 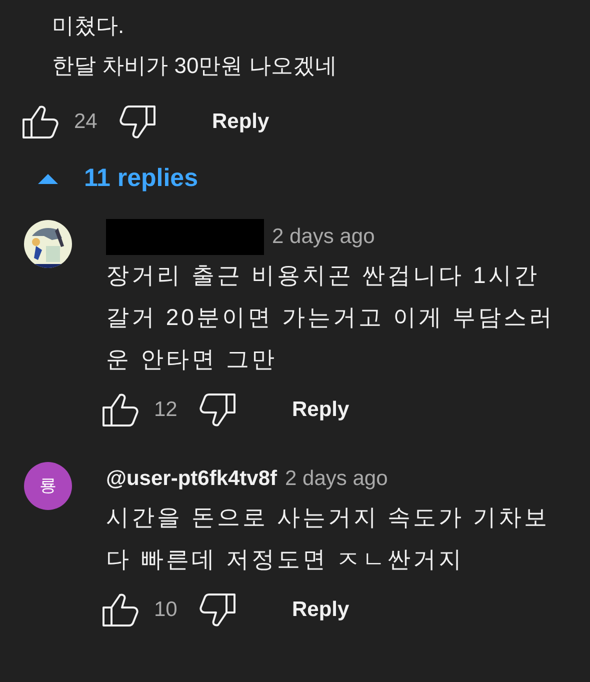 What do you see at coordinates (331, 317) in the screenshot?
I see `reply-text: 장거리 출근 비용치곤 싼겁니다 1시간 갈거 20분이면 가는거고 이게 부담스러운 안타면 그만` at bounding box center [331, 317].